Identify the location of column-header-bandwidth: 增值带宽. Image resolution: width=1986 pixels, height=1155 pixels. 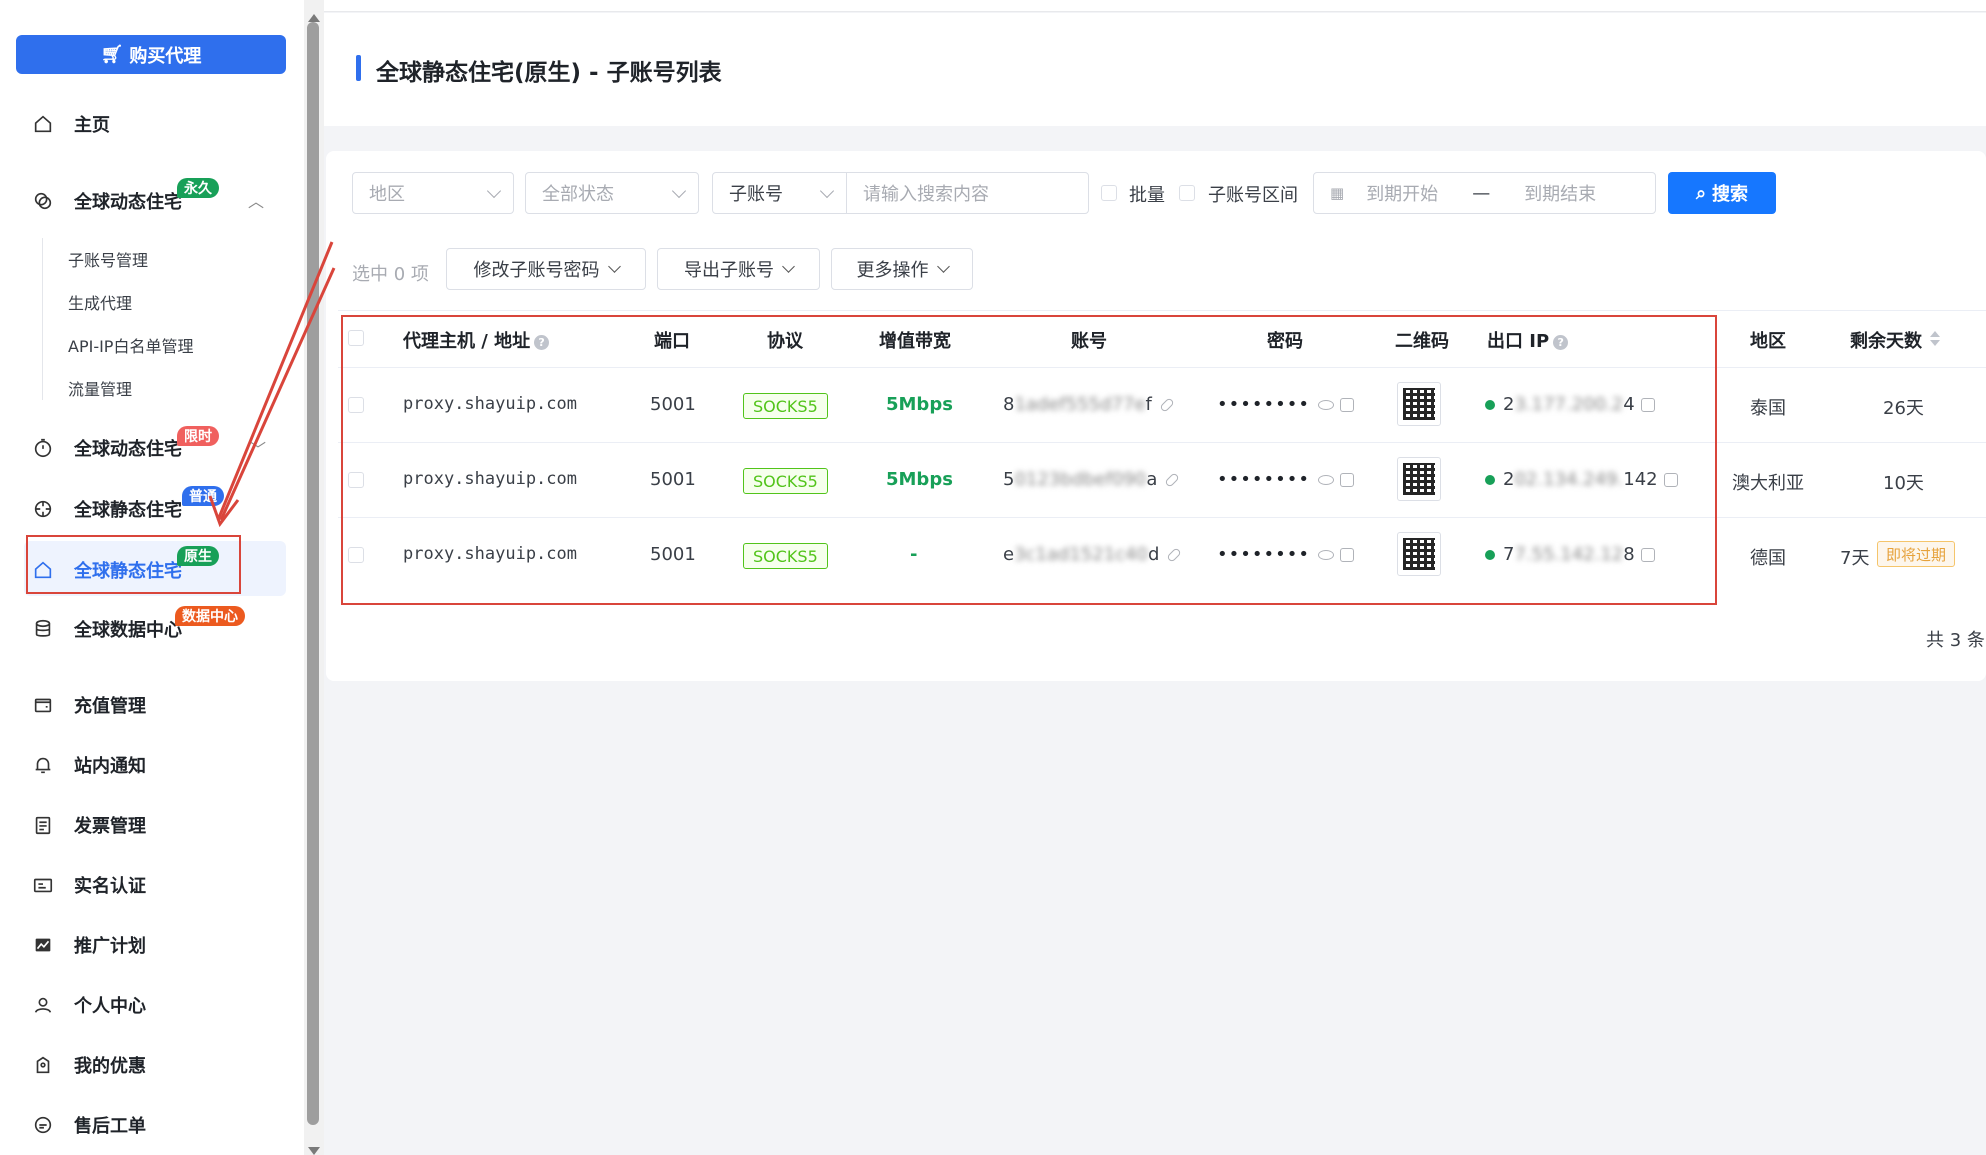
(915, 341).